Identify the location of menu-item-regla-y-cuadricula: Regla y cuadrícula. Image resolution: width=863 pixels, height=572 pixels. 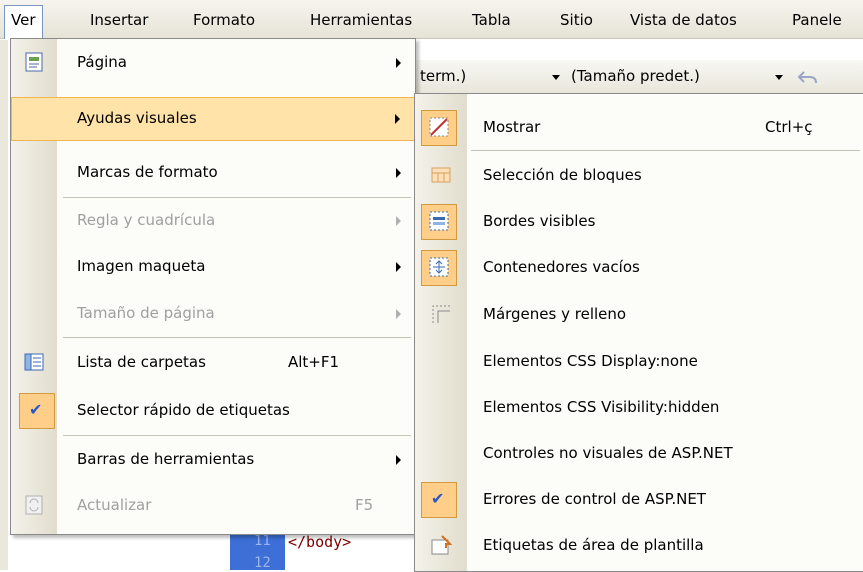
(213, 221).